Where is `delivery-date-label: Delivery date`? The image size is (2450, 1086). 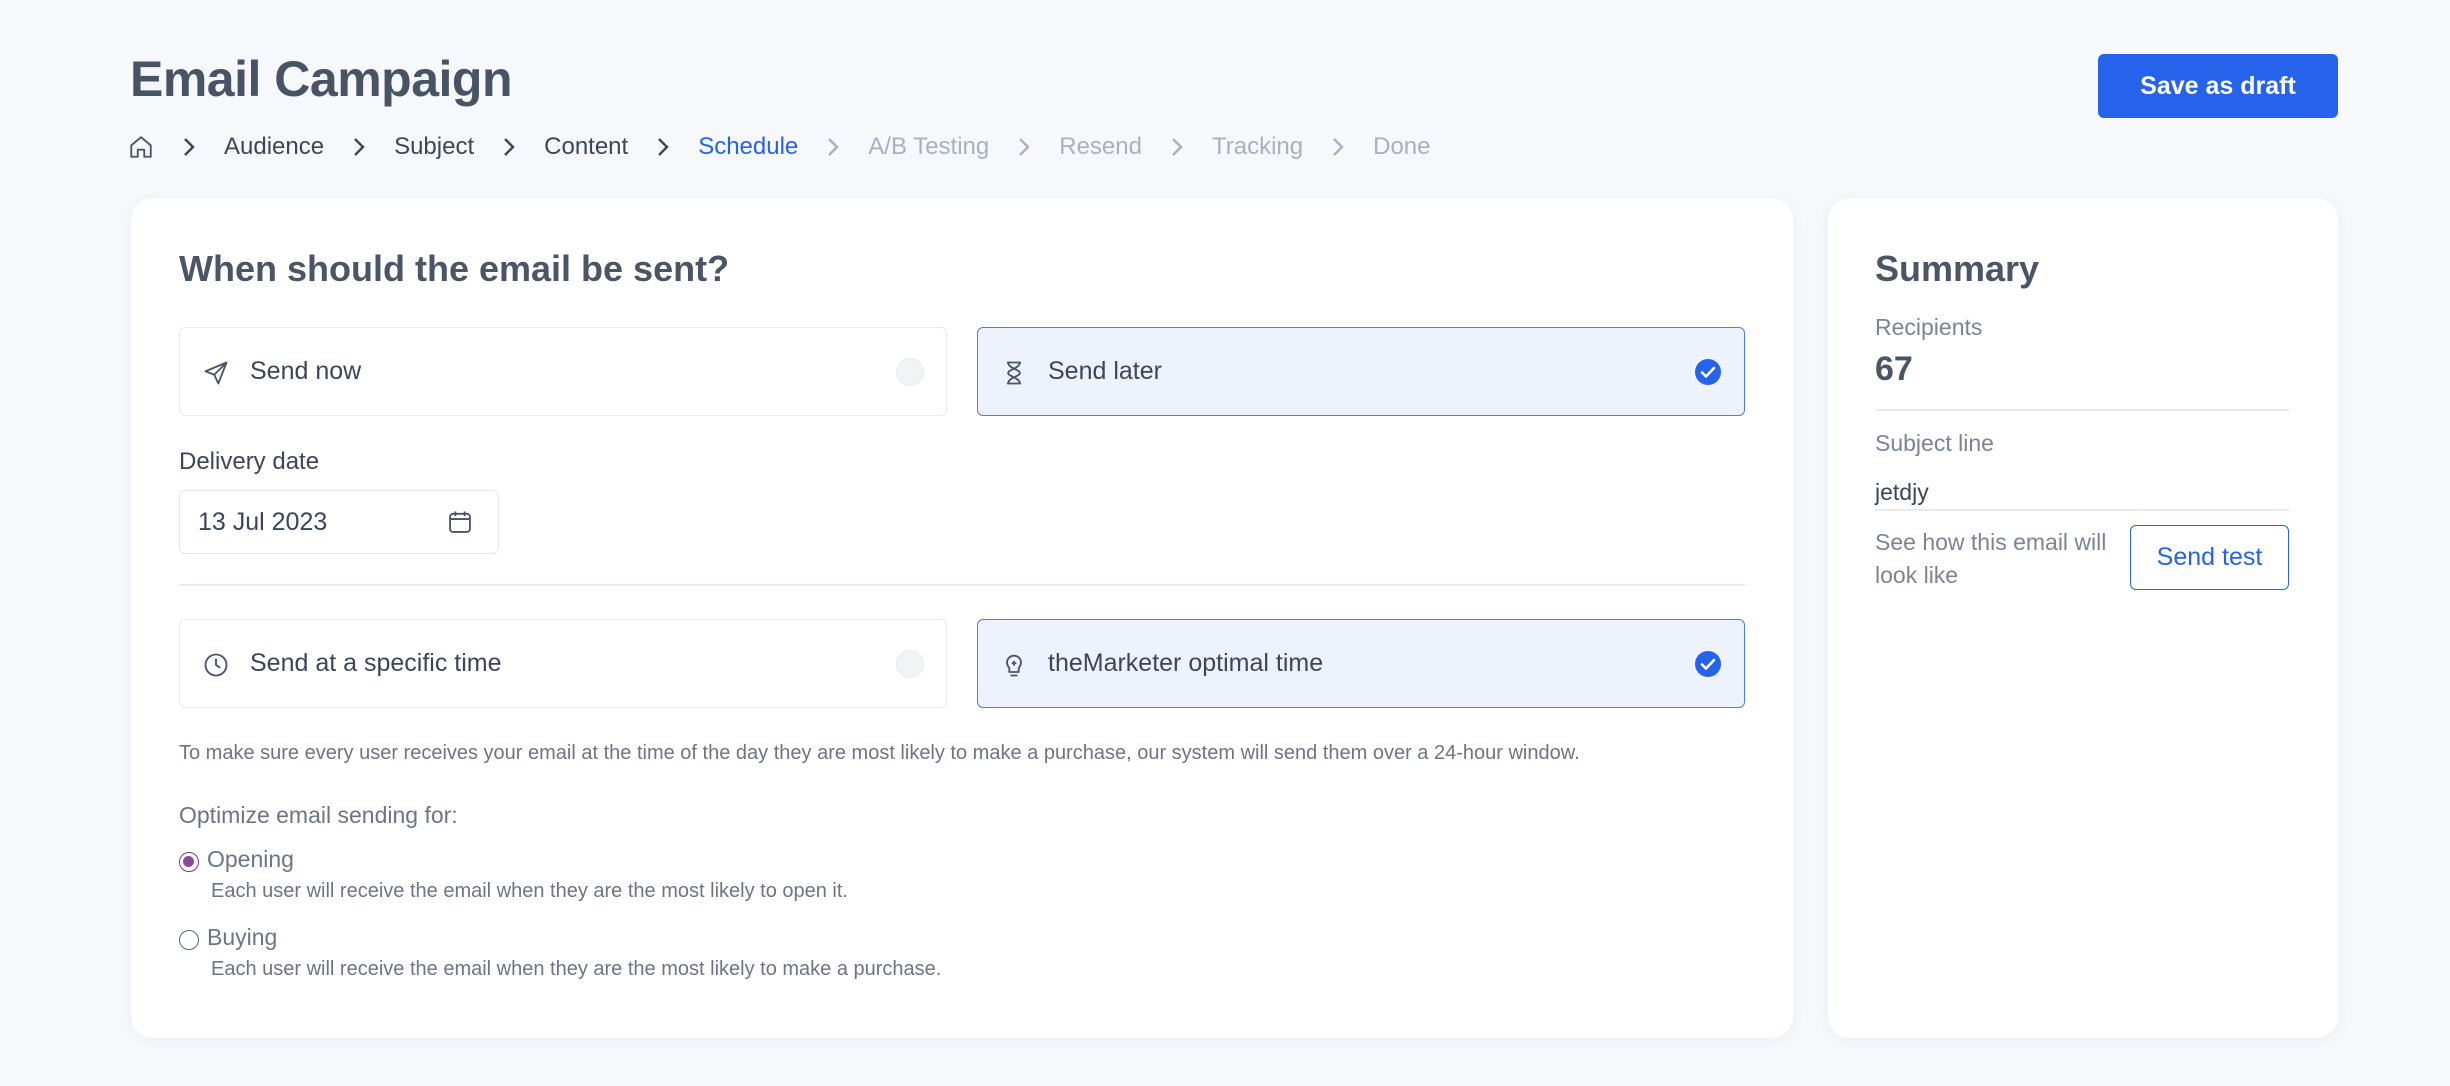
delivery-date-label: Delivery date is located at coordinates (249, 461).